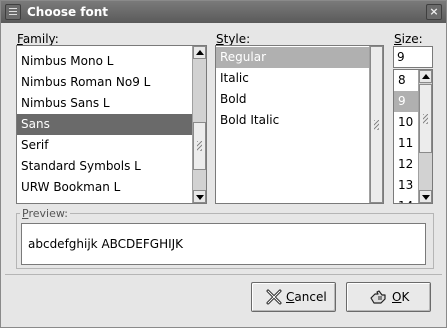 The width and height of the screenshot is (447, 328). Describe the element at coordinates (306, 297) in the screenshot. I see `cancel-label: Cancel` at that location.